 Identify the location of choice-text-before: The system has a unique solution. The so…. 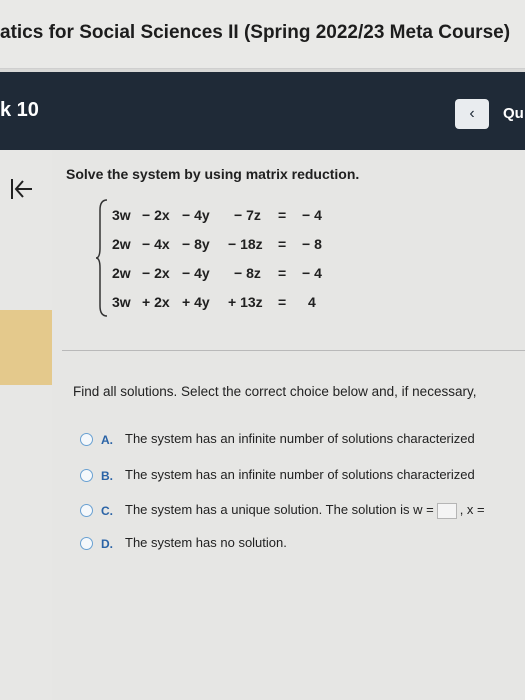
(279, 509).